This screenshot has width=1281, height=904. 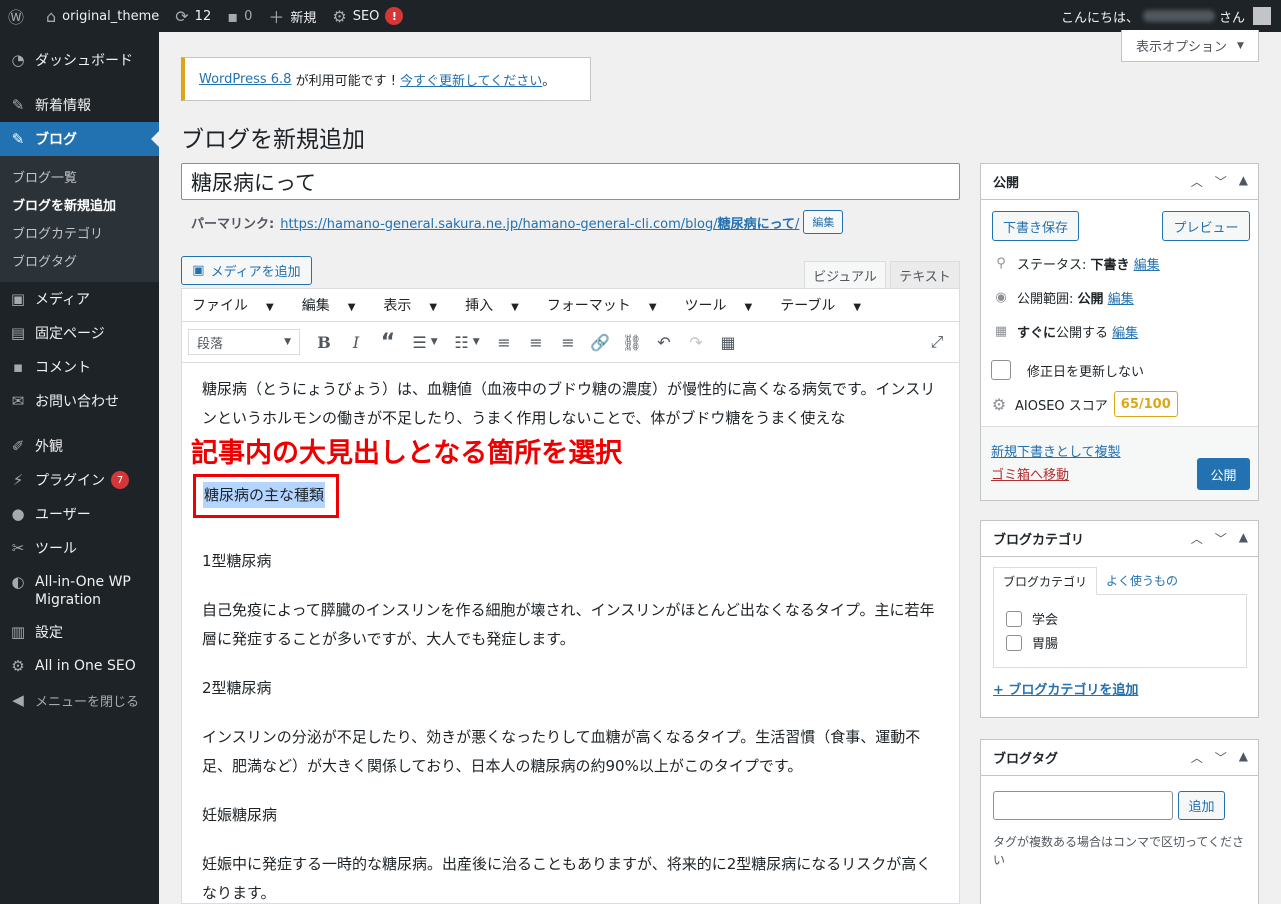 What do you see at coordinates (270, 307) in the screenshot?
I see `caret-down-icon: ▼` at bounding box center [270, 307].